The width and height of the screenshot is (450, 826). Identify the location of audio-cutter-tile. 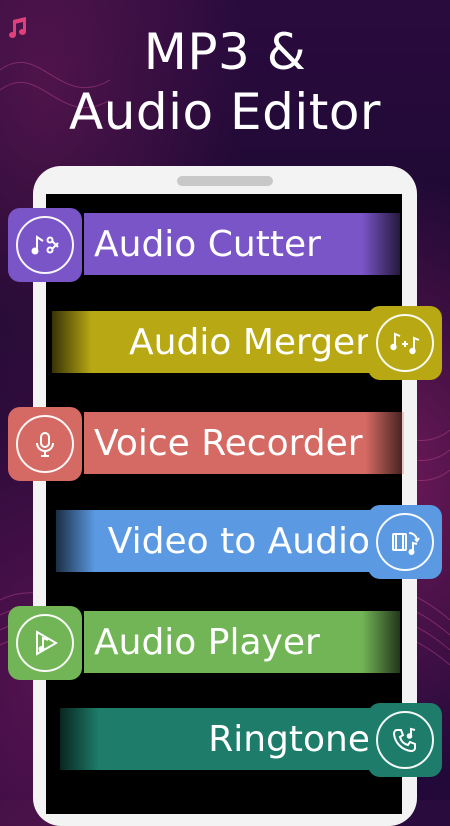
(45, 245).